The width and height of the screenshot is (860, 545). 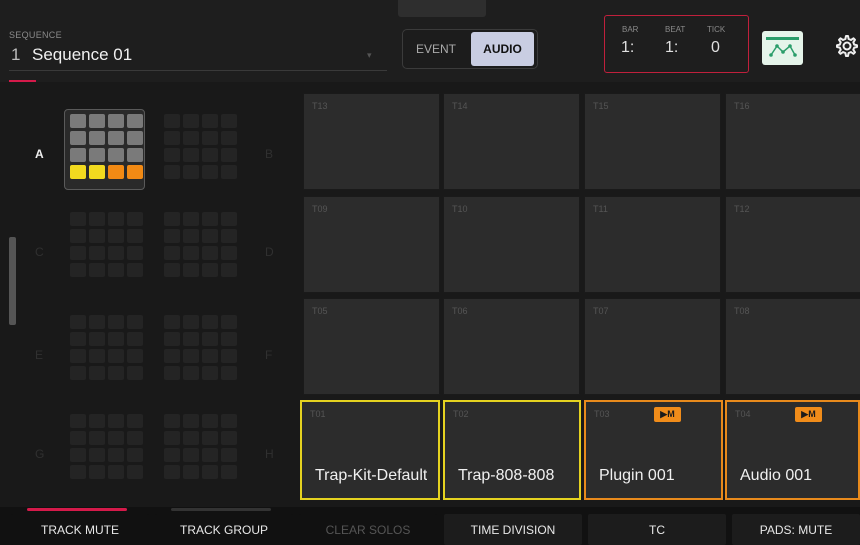 What do you see at coordinates (792, 244) in the screenshot?
I see `track-pad: T12` at bounding box center [792, 244].